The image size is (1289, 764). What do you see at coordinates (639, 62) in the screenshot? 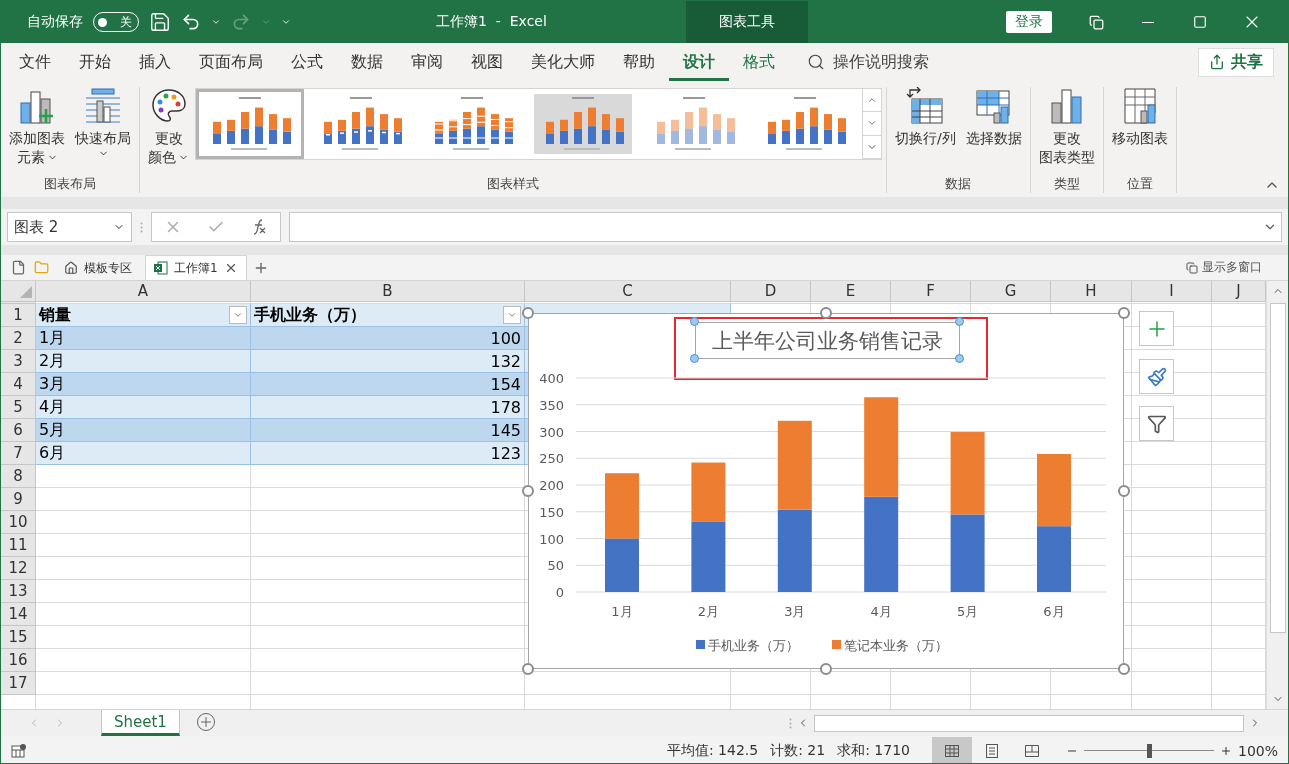
I see `ribbon-tab: 帮助` at bounding box center [639, 62].